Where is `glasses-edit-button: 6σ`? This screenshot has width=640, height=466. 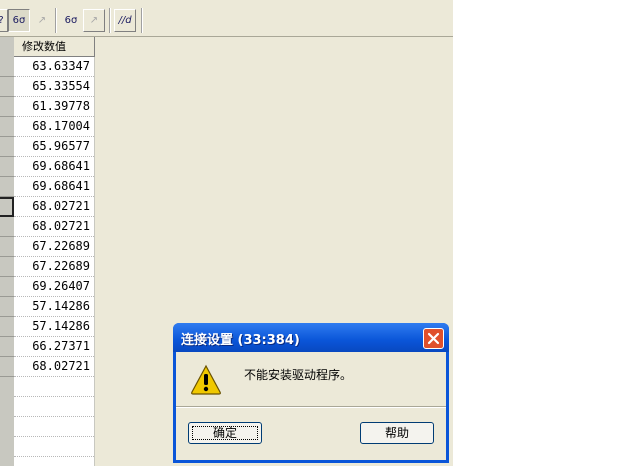 glasses-edit-button: 6σ is located at coordinates (71, 20).